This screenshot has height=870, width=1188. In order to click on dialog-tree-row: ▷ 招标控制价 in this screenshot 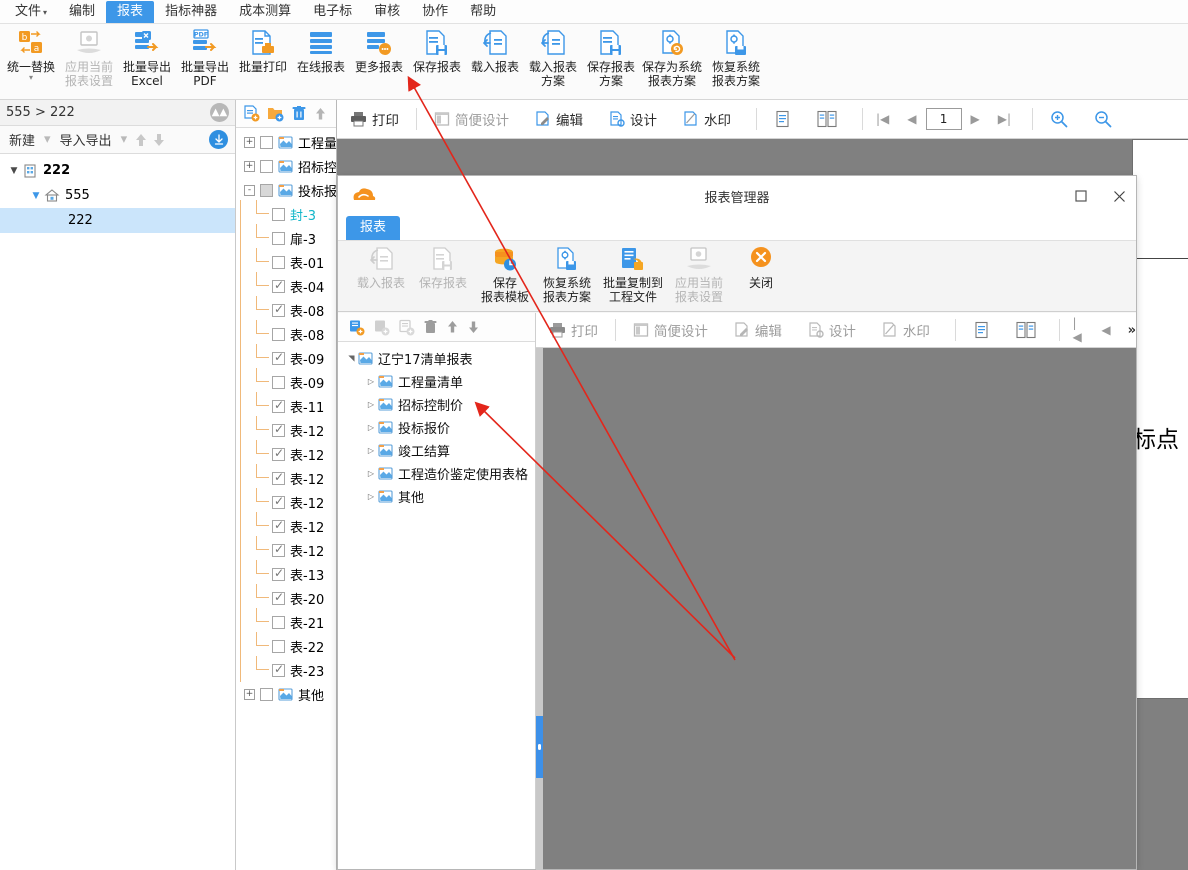, I will do `click(436, 404)`.